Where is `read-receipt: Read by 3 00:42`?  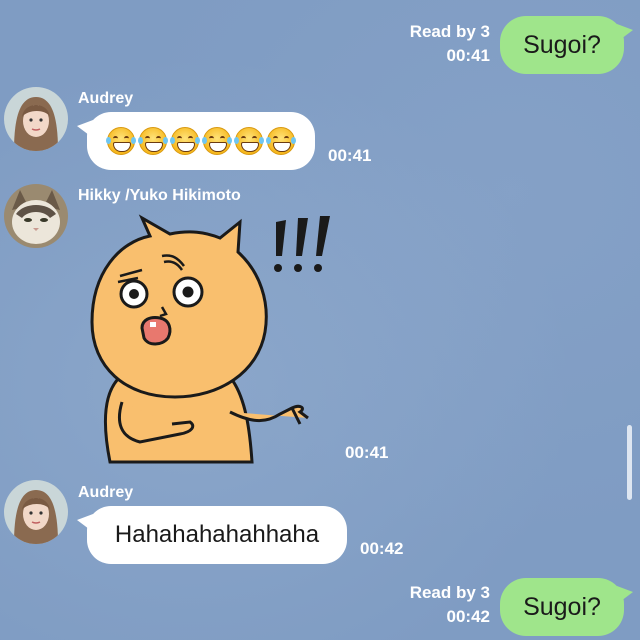 read-receipt: Read by 3 00:42 is located at coordinates (435, 605).